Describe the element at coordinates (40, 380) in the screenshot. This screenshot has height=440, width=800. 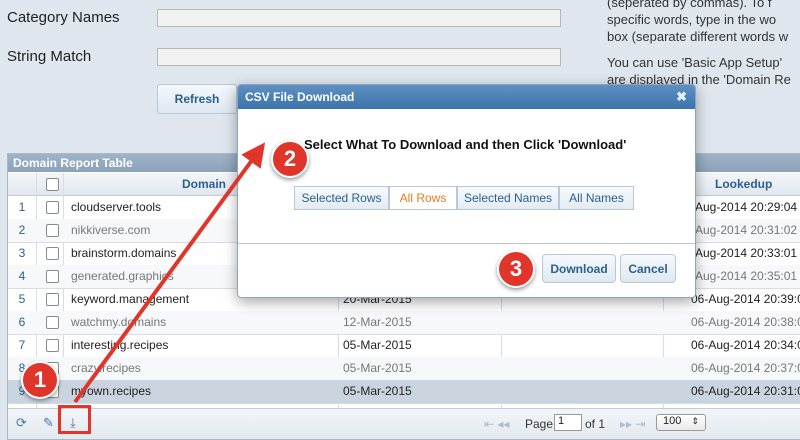
I see `step-badge-1: 1` at that location.